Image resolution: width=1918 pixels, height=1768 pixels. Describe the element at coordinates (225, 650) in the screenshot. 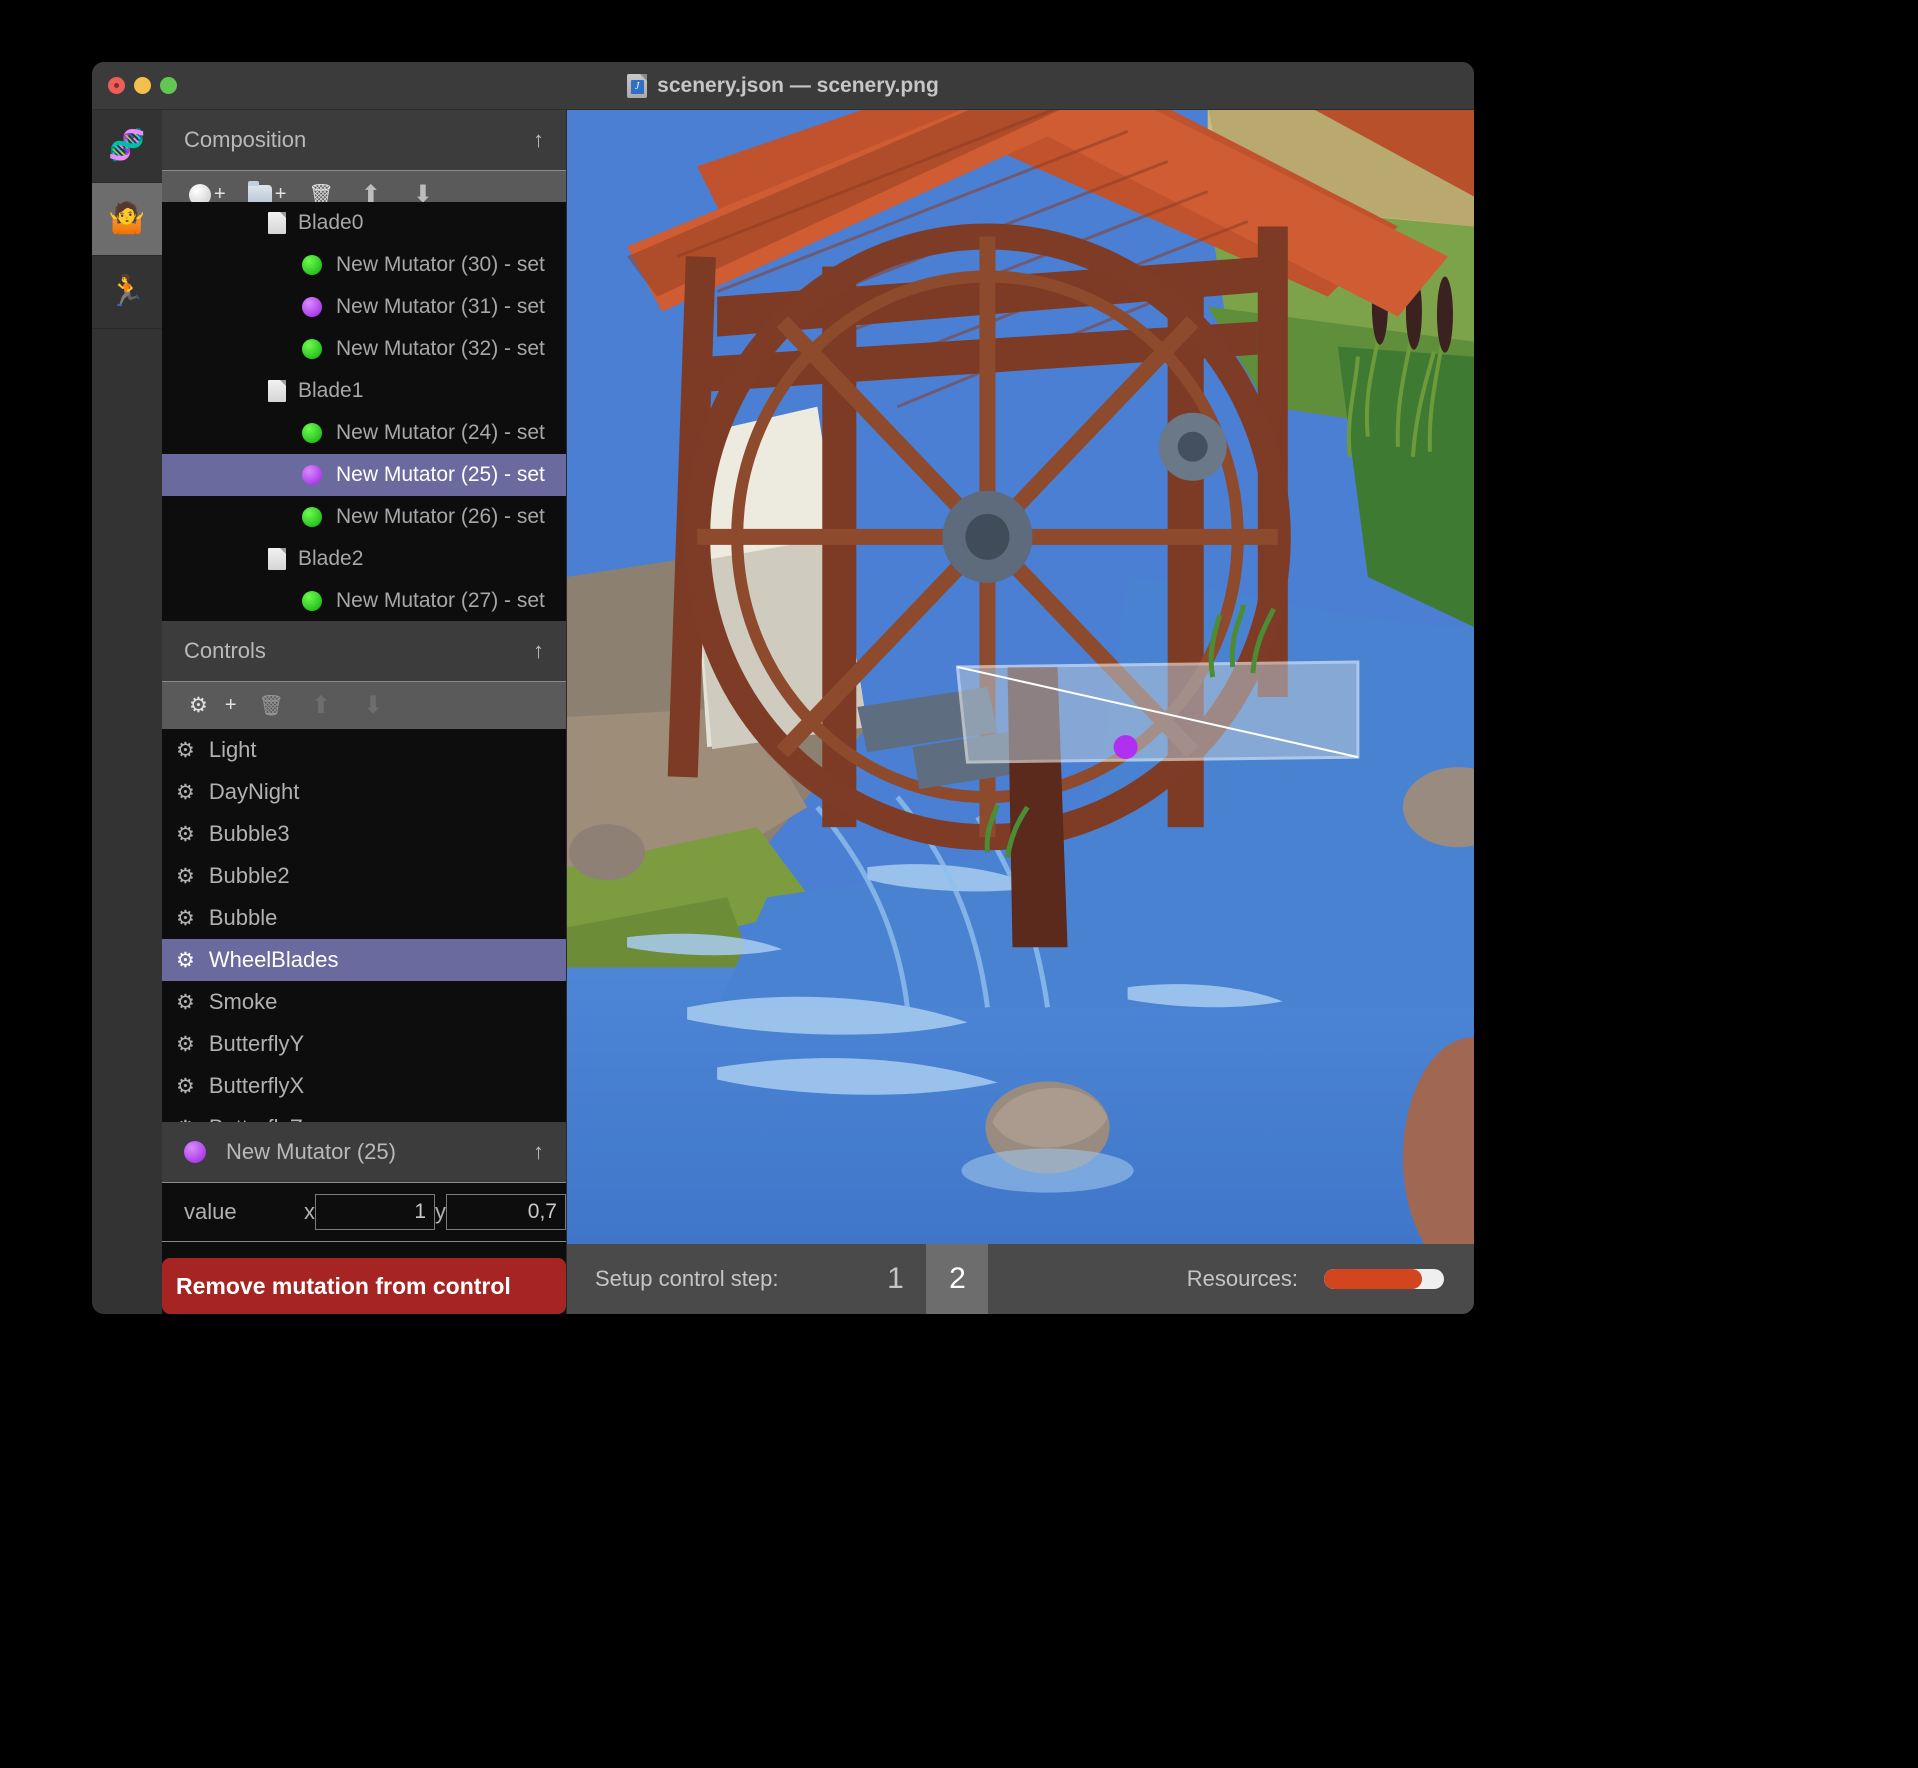

I see `controls-title: Controls` at that location.